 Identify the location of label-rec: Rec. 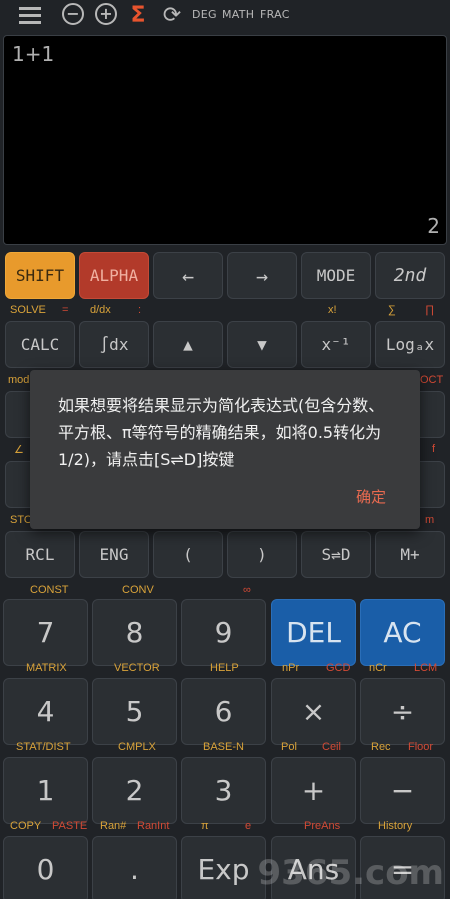
(381, 747).